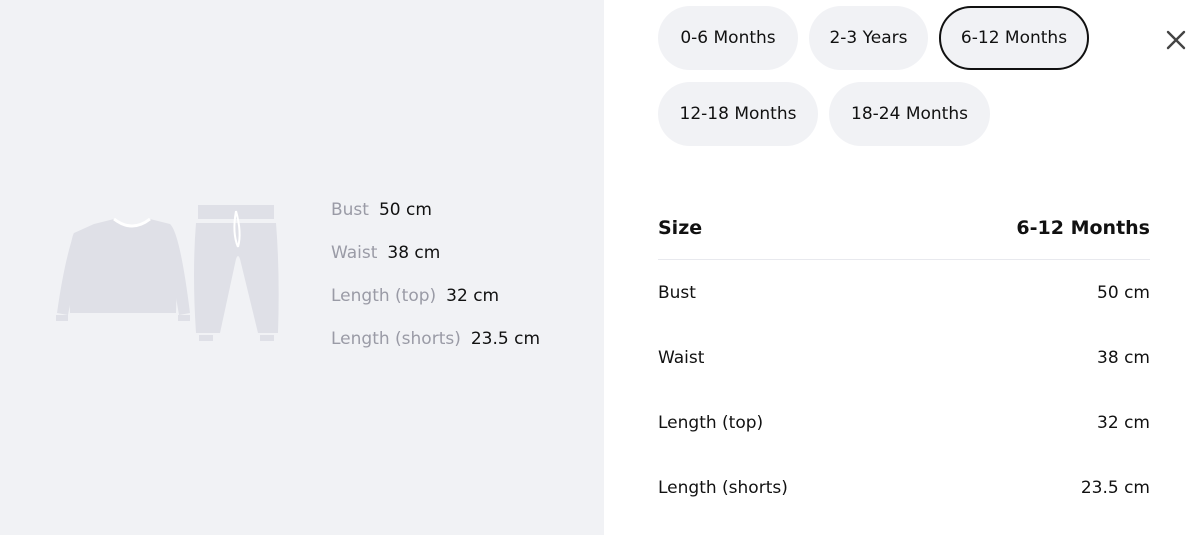 The height and width of the screenshot is (535, 1195). Describe the element at coordinates (1123, 422) in the screenshot. I see `table-row-value: 32 cm` at that location.